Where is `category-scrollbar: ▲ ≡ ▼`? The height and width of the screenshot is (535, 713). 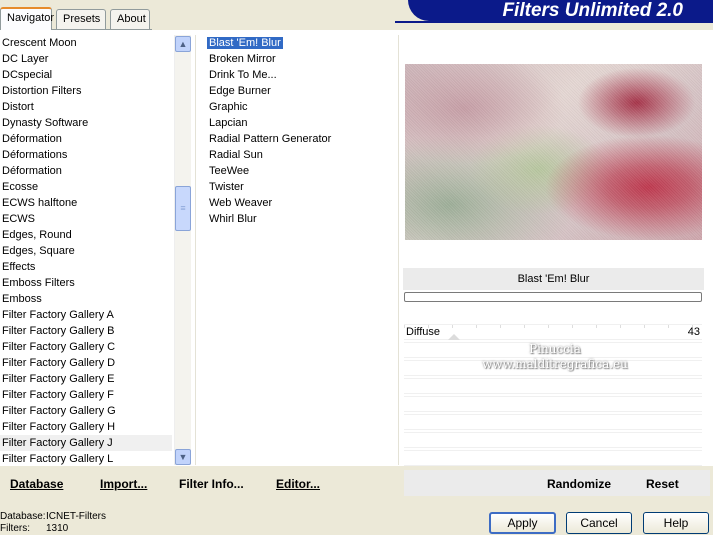
category-scrollbar: ▲ ≡ ▼ is located at coordinates (182, 250).